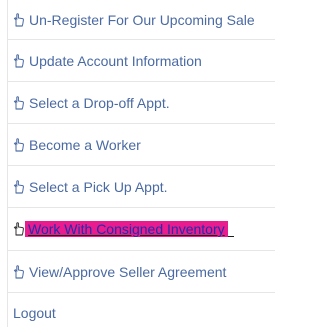 The image size is (320, 333). I want to click on menu-item-consigned-inventory: Work With Consigned Inventory, so click(141, 229).